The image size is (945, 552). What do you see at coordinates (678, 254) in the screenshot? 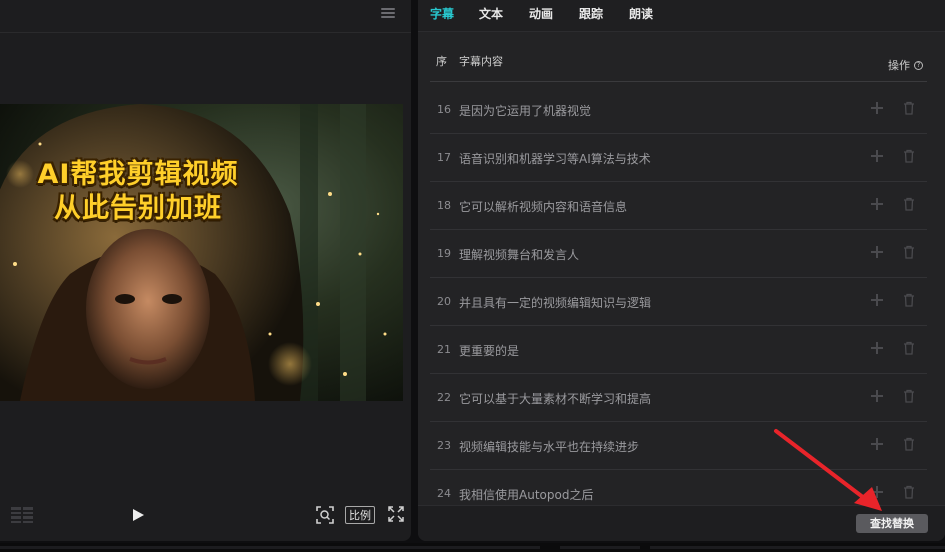
I see `subtitle-row: 19 理解视频舞台和发言人` at bounding box center [678, 254].